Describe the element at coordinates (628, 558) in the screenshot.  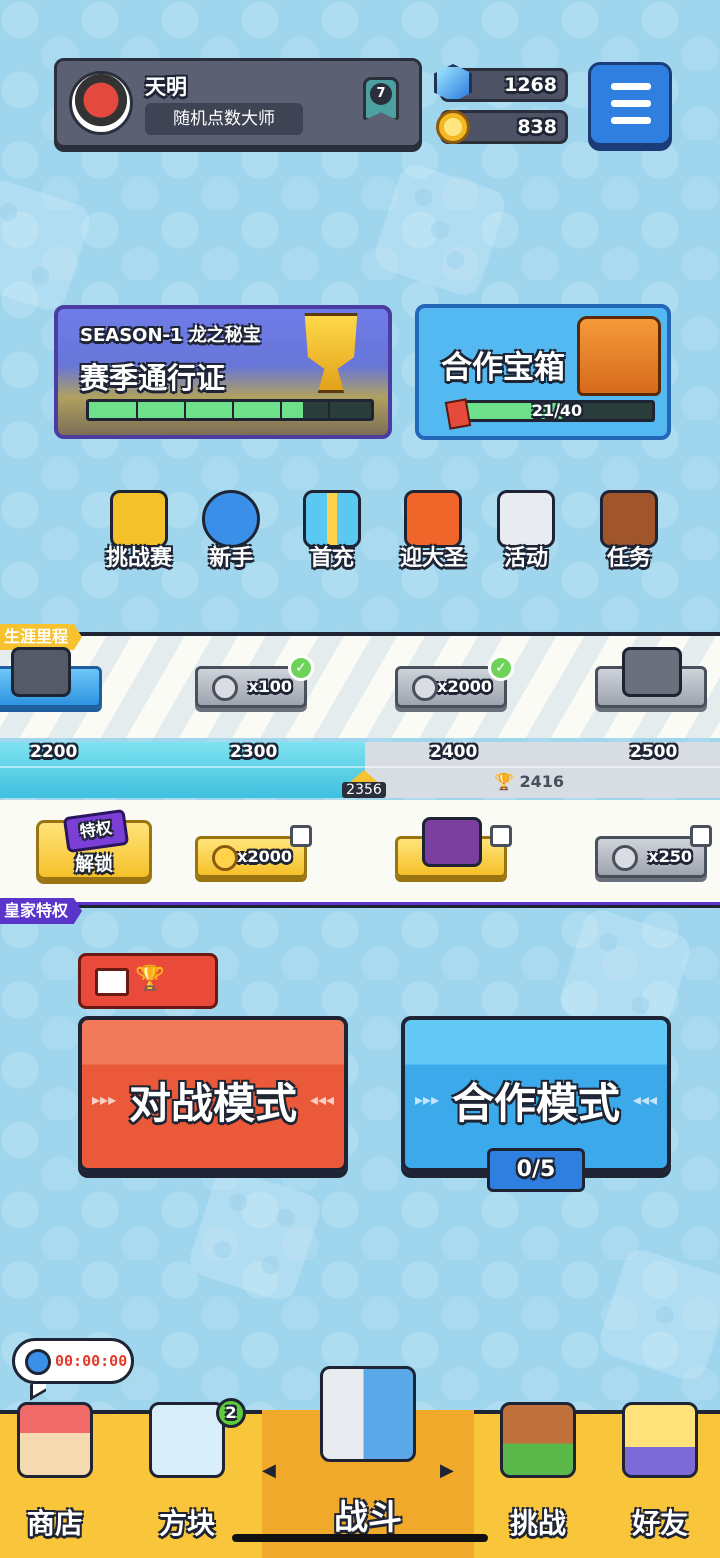
I see `feature-label: 任务` at that location.